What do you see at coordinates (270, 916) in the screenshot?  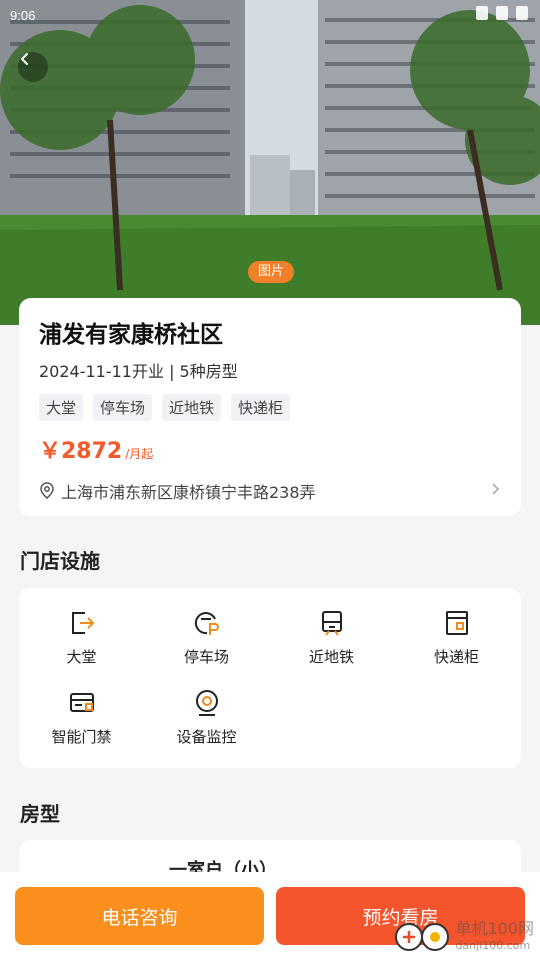 I see `bottom-action-bar: 电话咨询 预约看房 单机100网 danji100.com` at bounding box center [270, 916].